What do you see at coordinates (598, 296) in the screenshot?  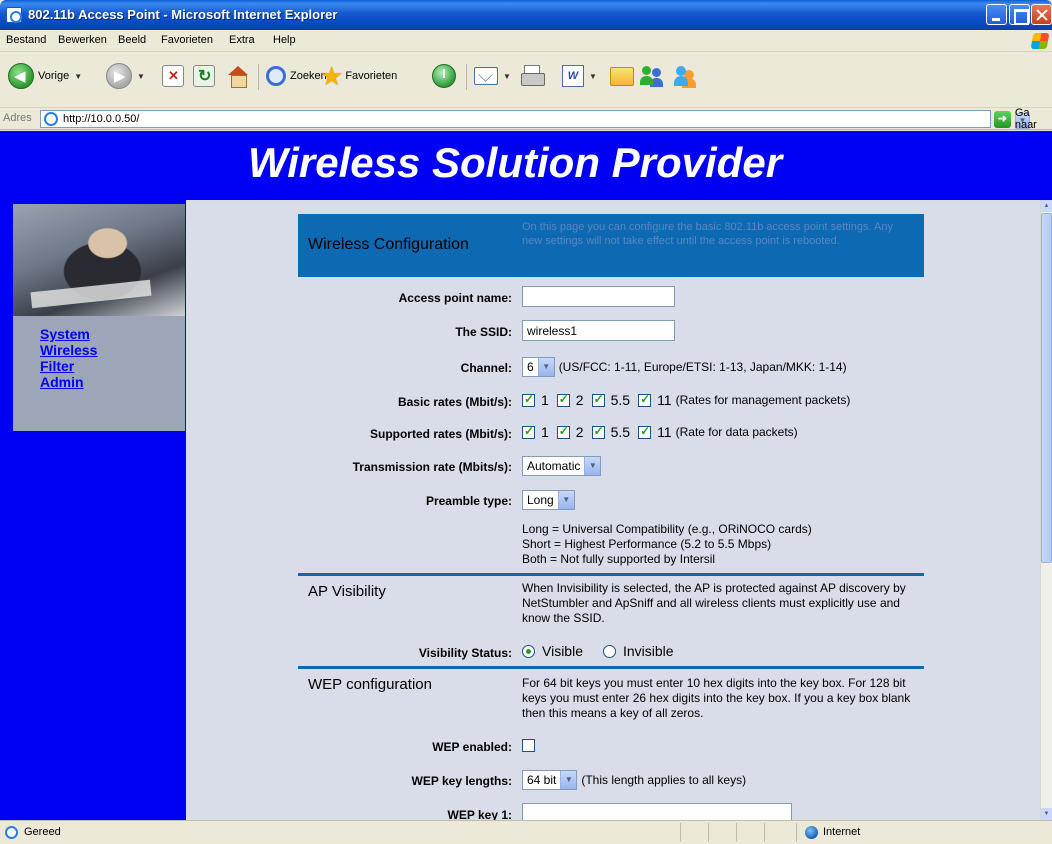 I see `ap-name-input` at bounding box center [598, 296].